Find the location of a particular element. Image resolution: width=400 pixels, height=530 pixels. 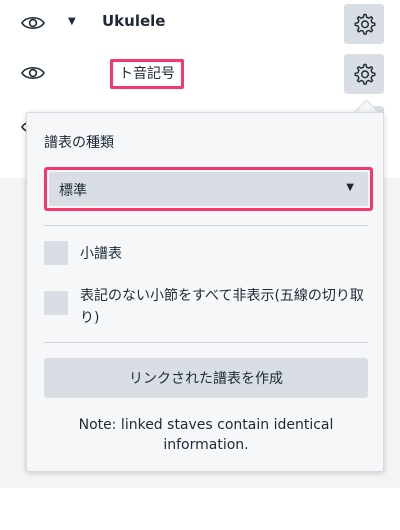

staff-row-treble: ト音記号 is located at coordinates (200, 73).